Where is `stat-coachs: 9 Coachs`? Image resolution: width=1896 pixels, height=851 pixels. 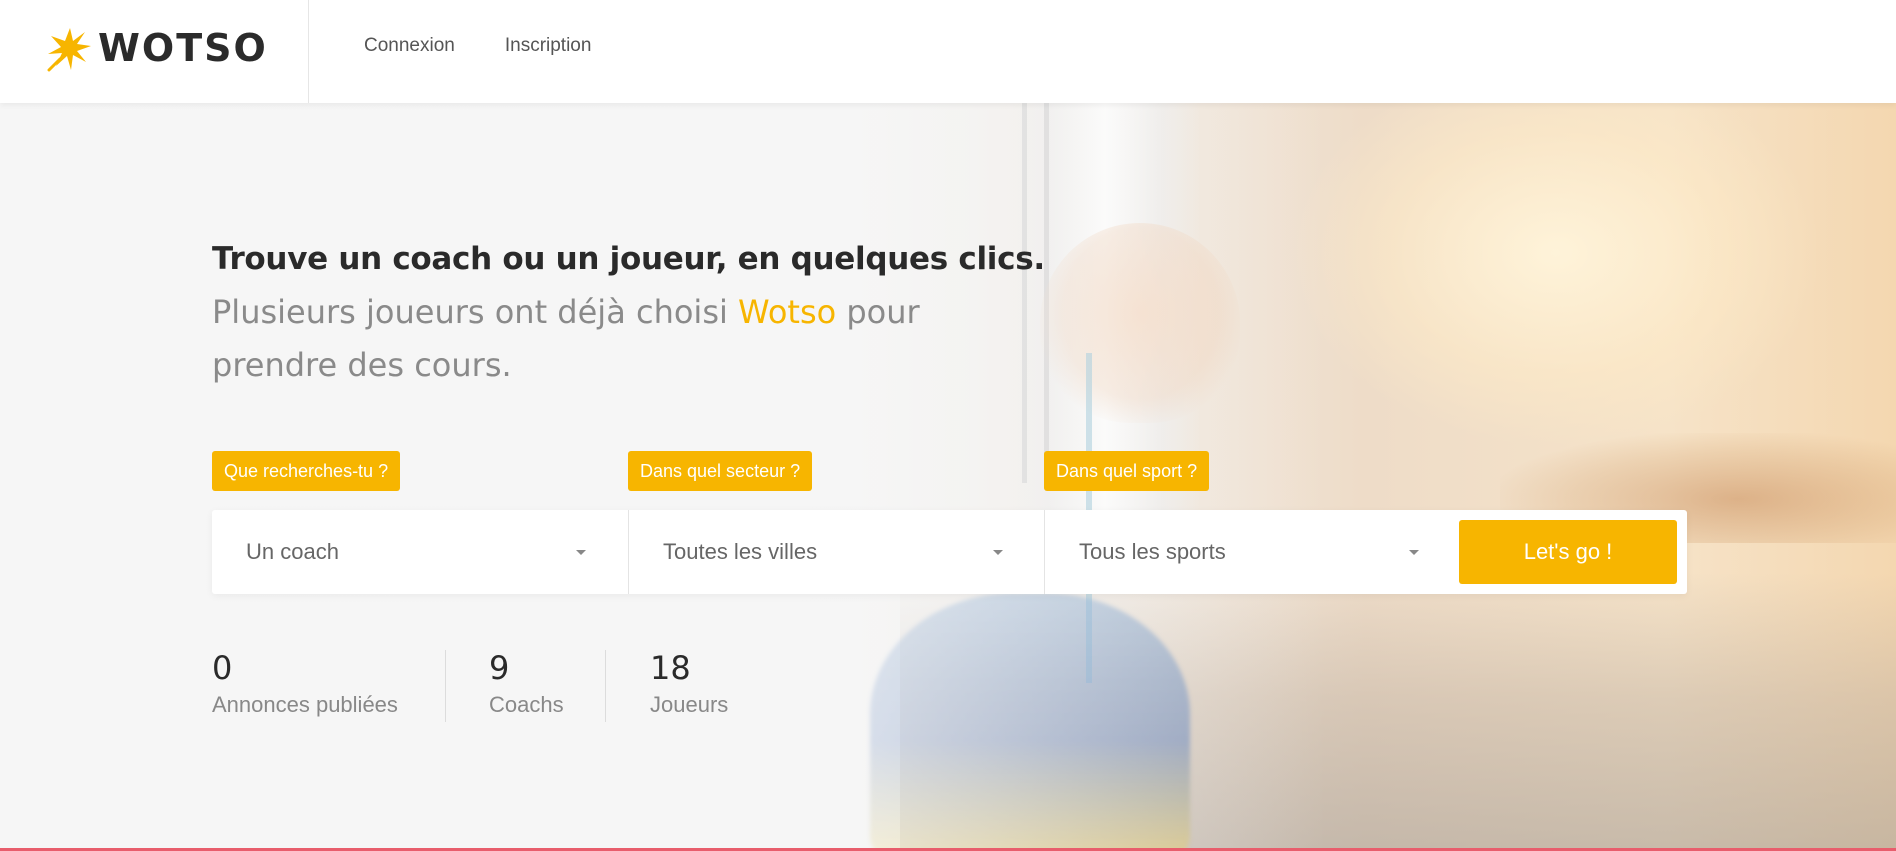
stat-coachs: 9 Coachs is located at coordinates (526, 683).